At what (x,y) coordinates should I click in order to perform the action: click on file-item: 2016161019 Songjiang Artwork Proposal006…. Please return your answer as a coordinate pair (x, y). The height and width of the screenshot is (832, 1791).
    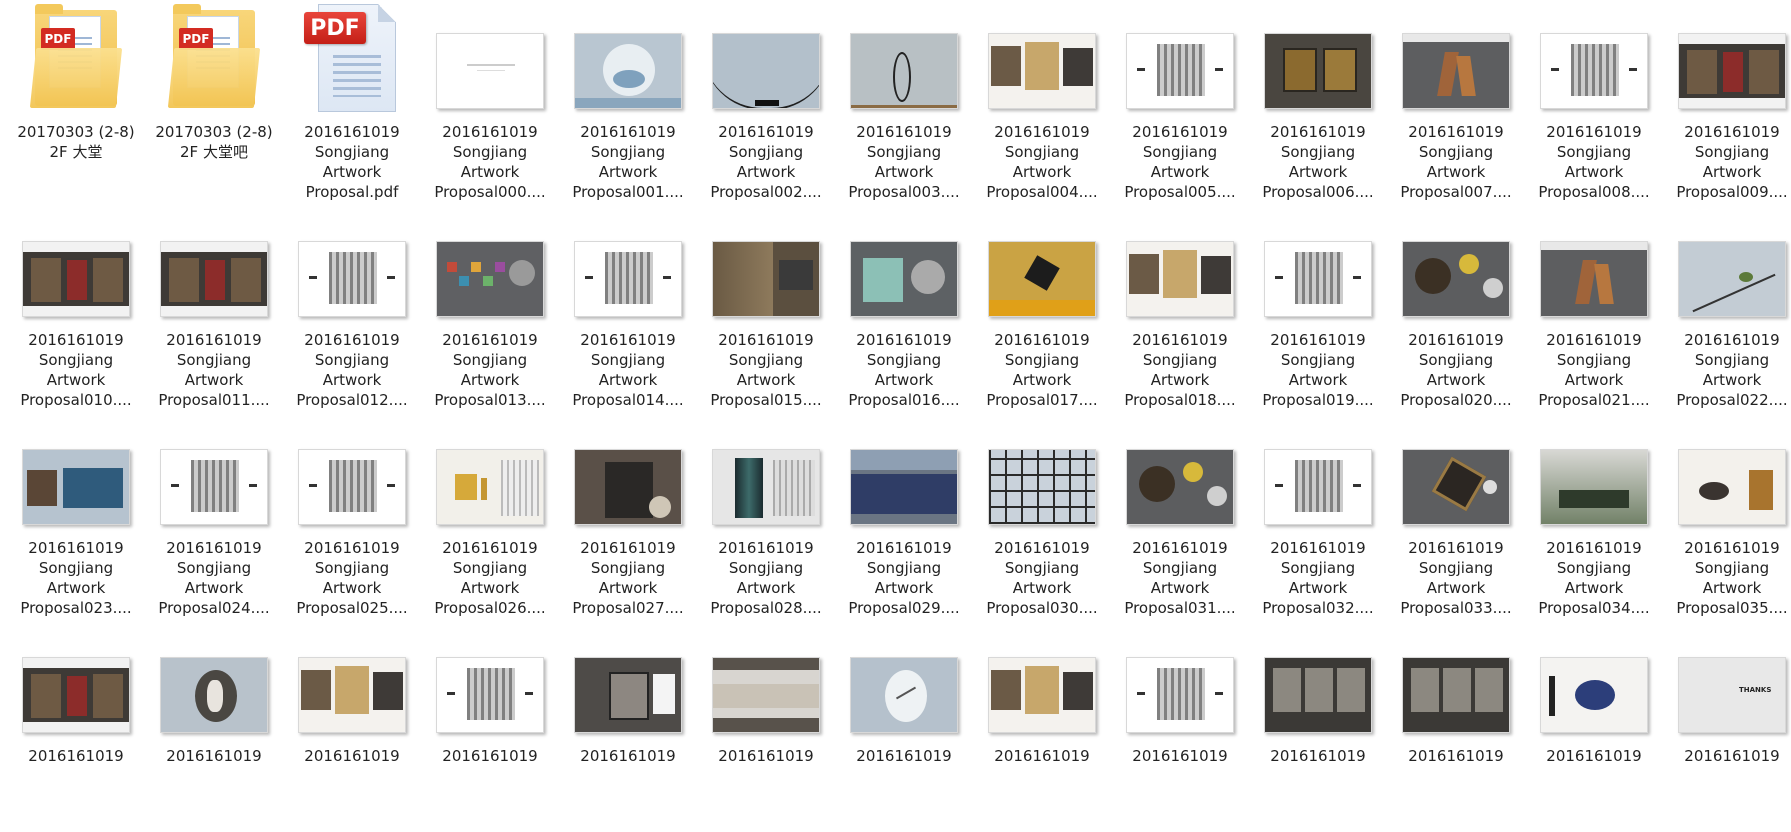
    Looking at the image, I should click on (1318, 104).